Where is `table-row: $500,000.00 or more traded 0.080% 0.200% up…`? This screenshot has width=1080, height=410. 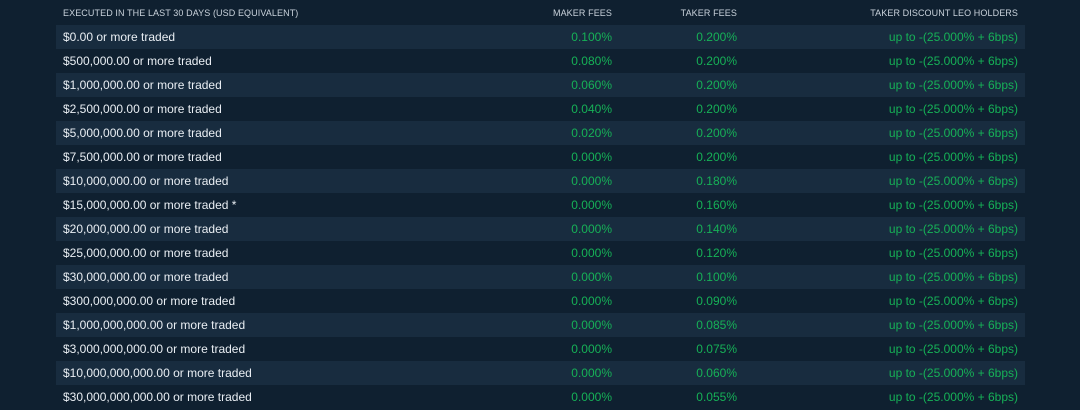 table-row: $500,000.00 or more traded 0.080% 0.200% up… is located at coordinates (540, 61).